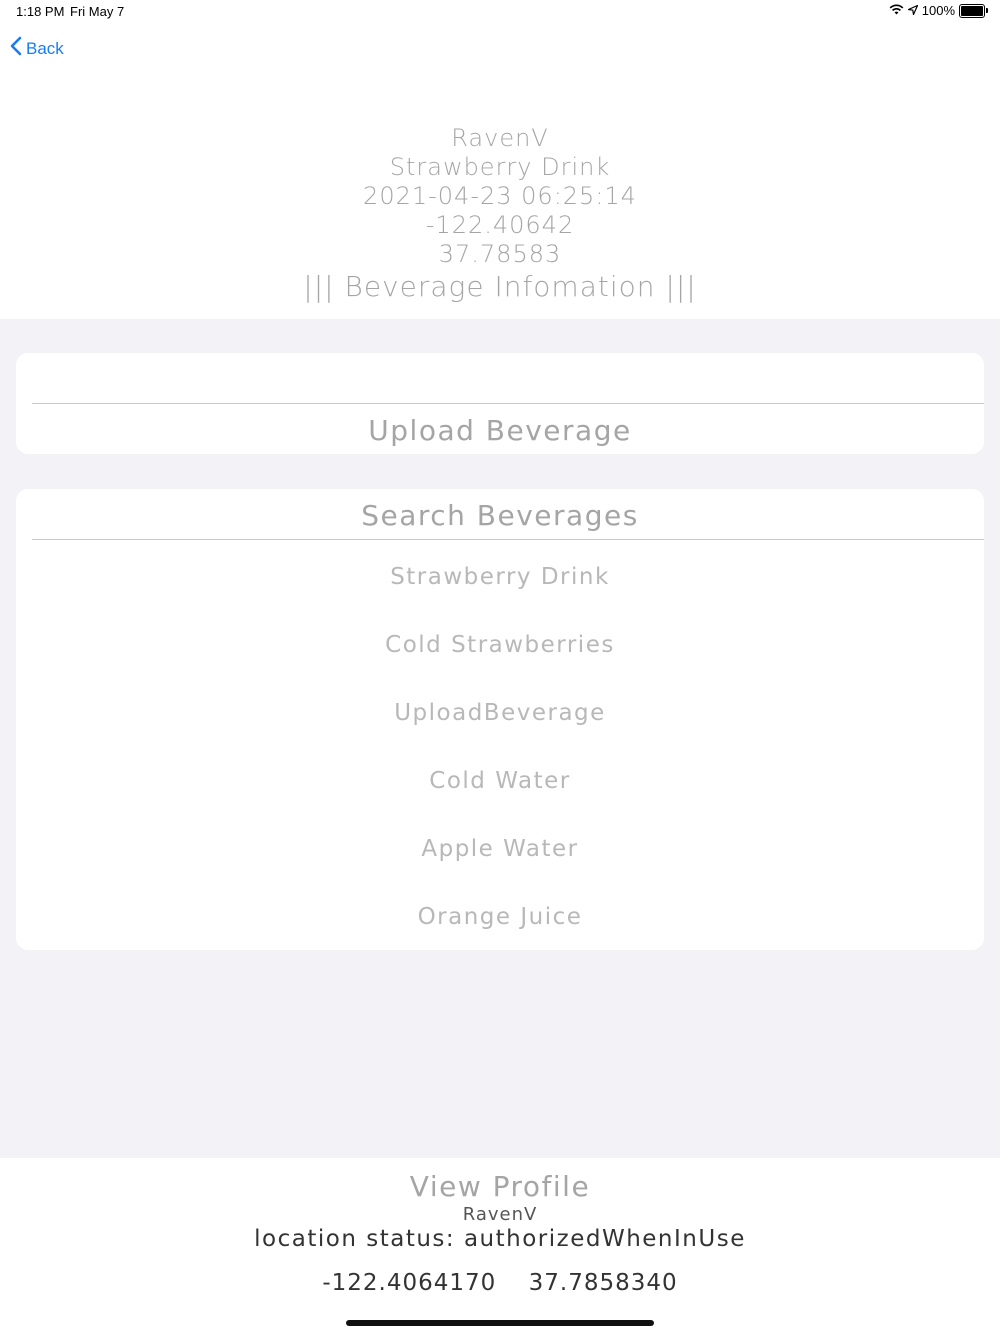 This screenshot has height=1334, width=1000. I want to click on info-longitude: -122.40642, so click(500, 225).